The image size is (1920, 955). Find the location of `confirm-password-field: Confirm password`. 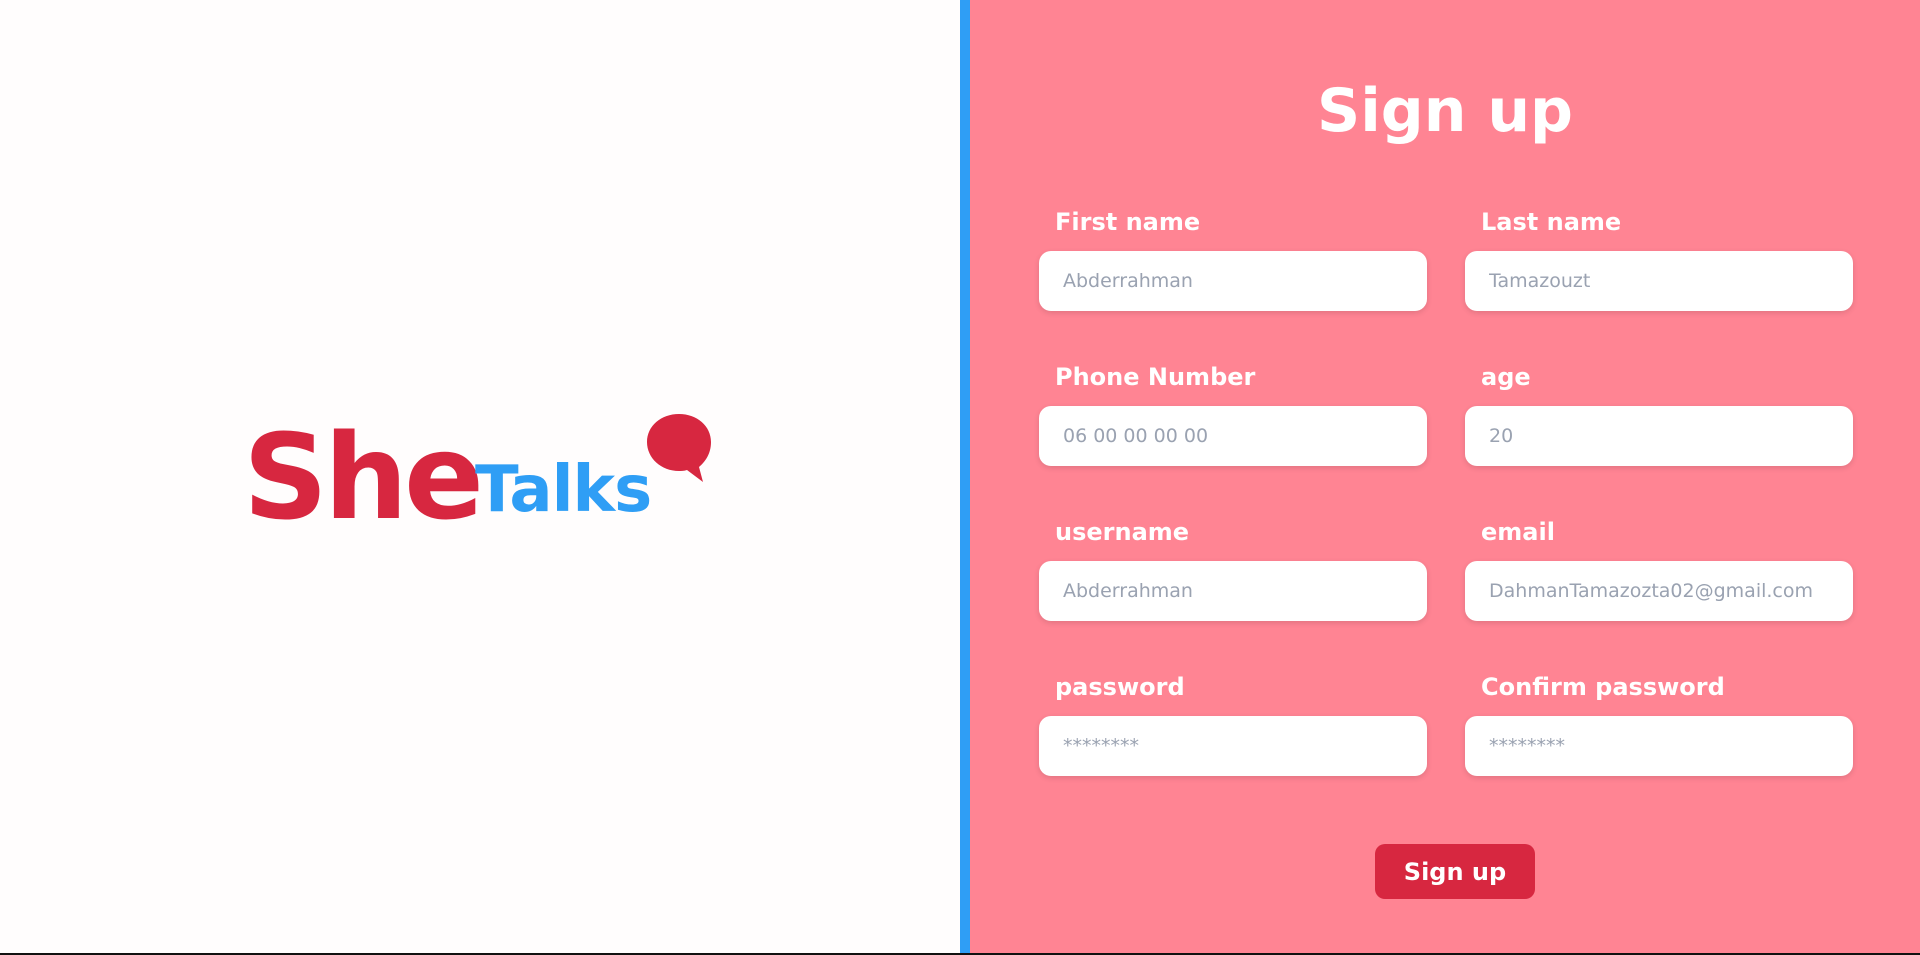

confirm-password-field: Confirm password is located at coordinates (1659, 723).